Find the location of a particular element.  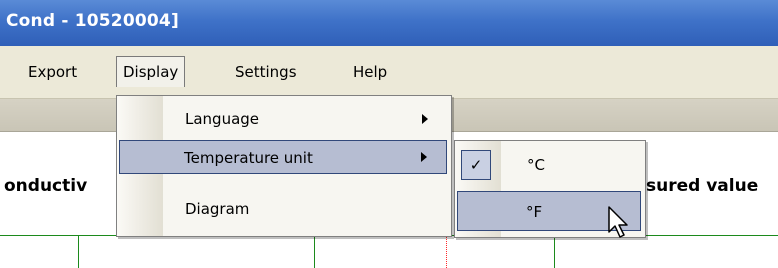

measured-value-label: sured value is located at coordinates (702, 186).